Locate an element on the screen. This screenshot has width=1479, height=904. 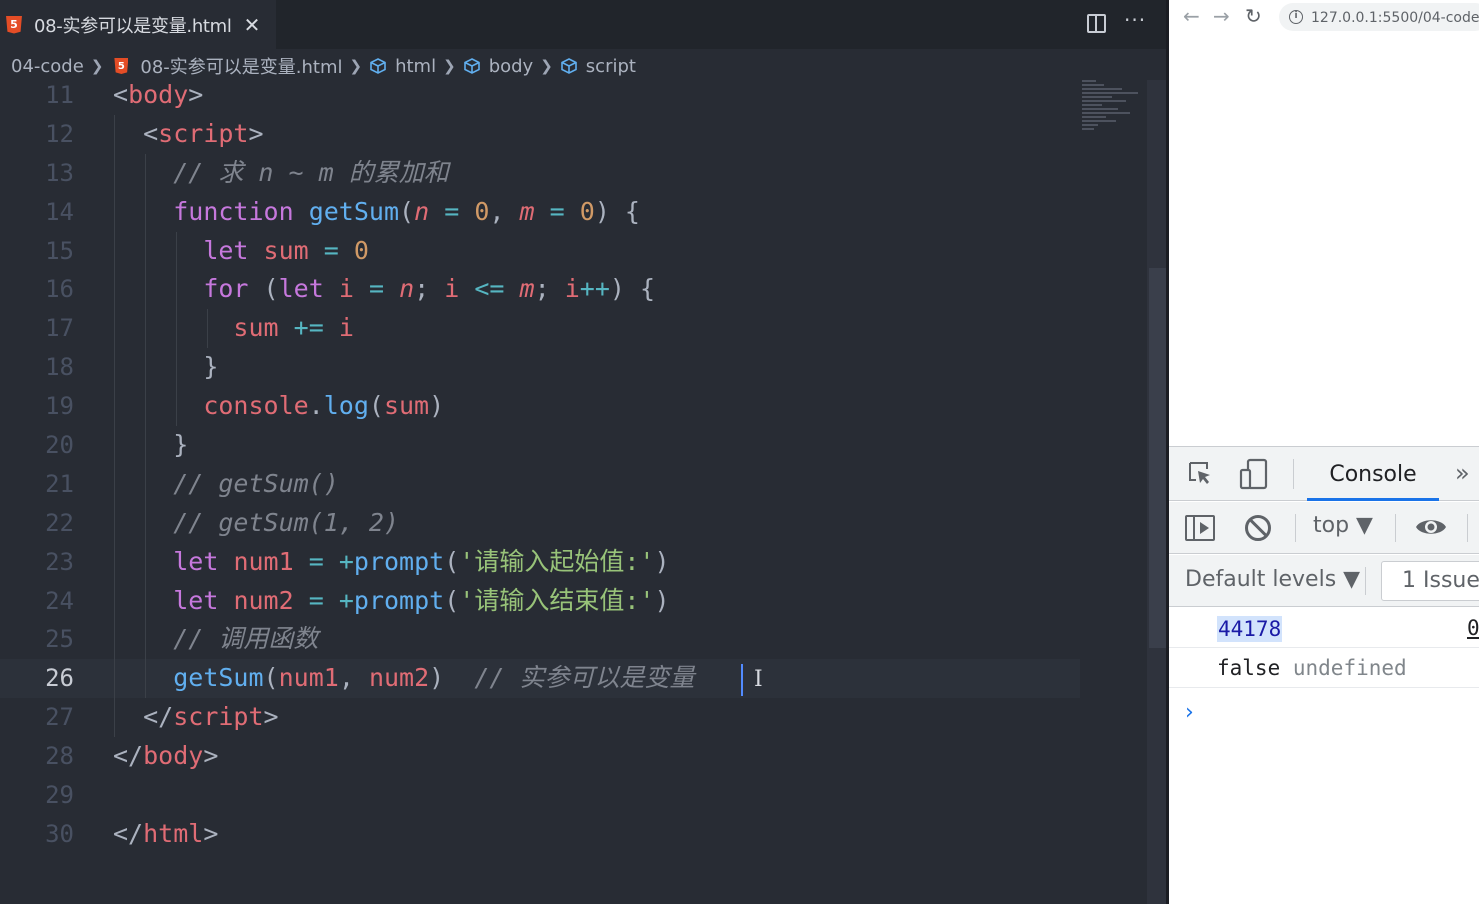
code-text: let num2 = +prompt('请输入结束值:') is located at coordinates (421, 600).